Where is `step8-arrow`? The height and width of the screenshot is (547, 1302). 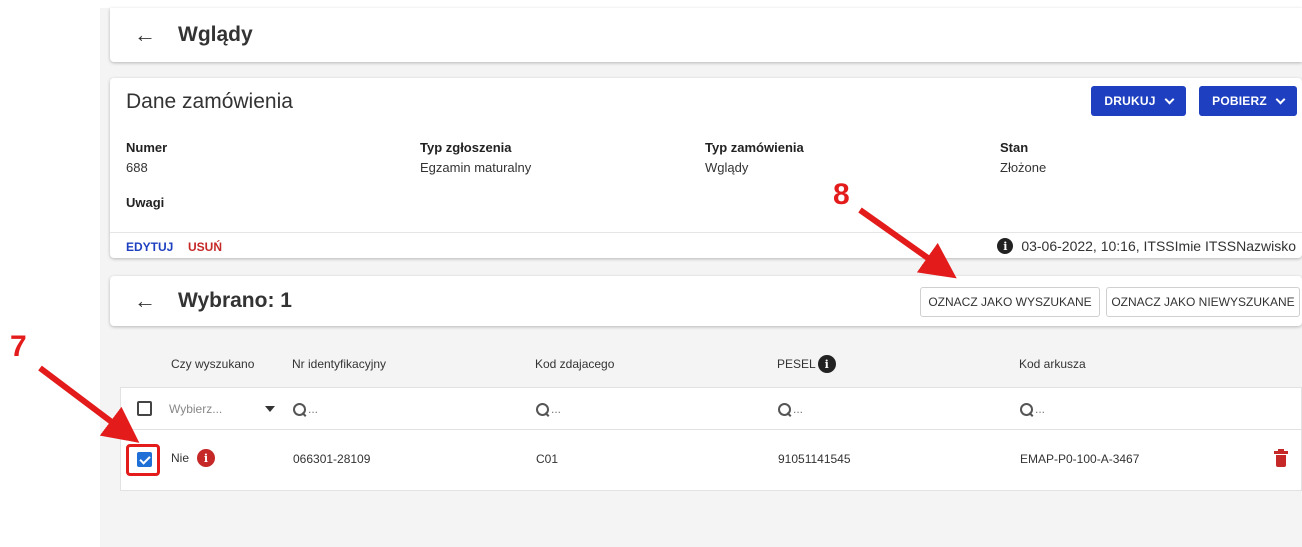 step8-arrow is located at coordinates (907, 243).